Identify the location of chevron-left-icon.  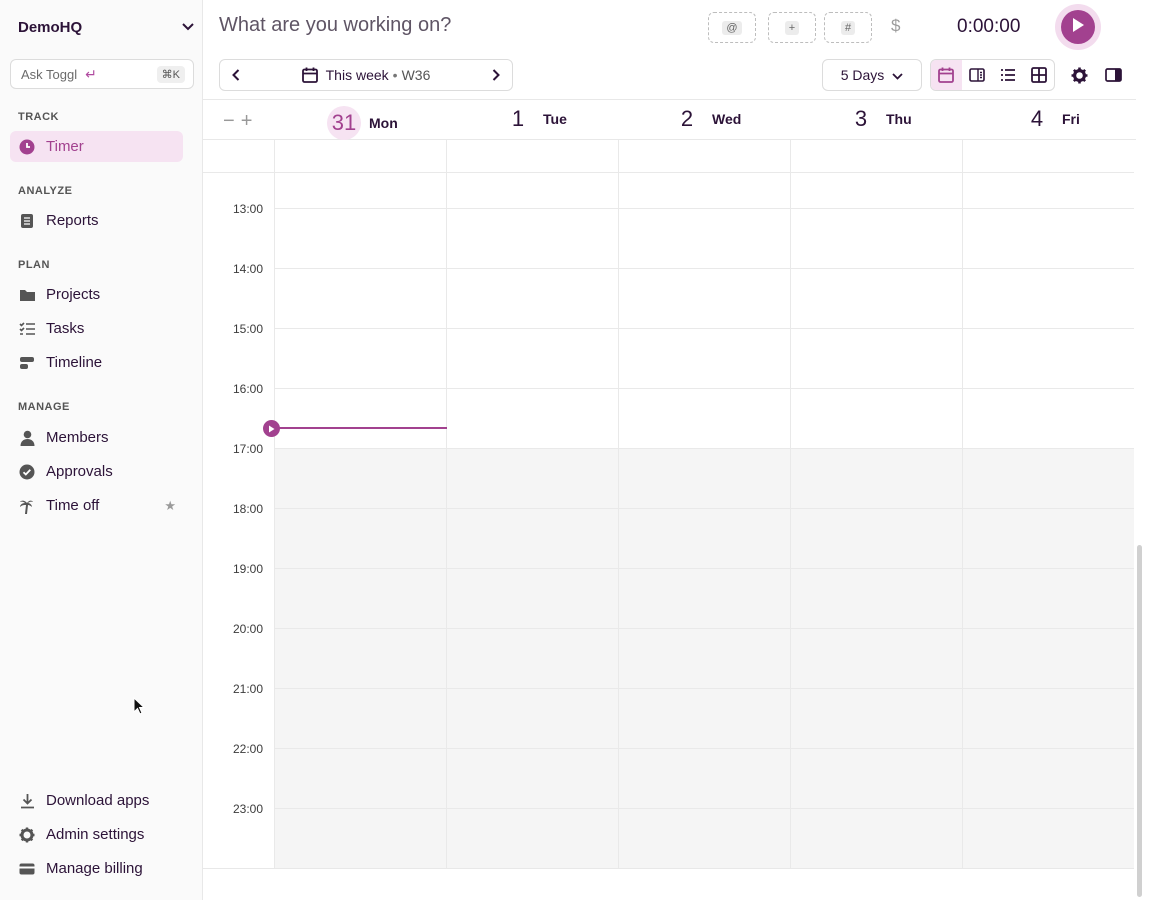
(236, 75).